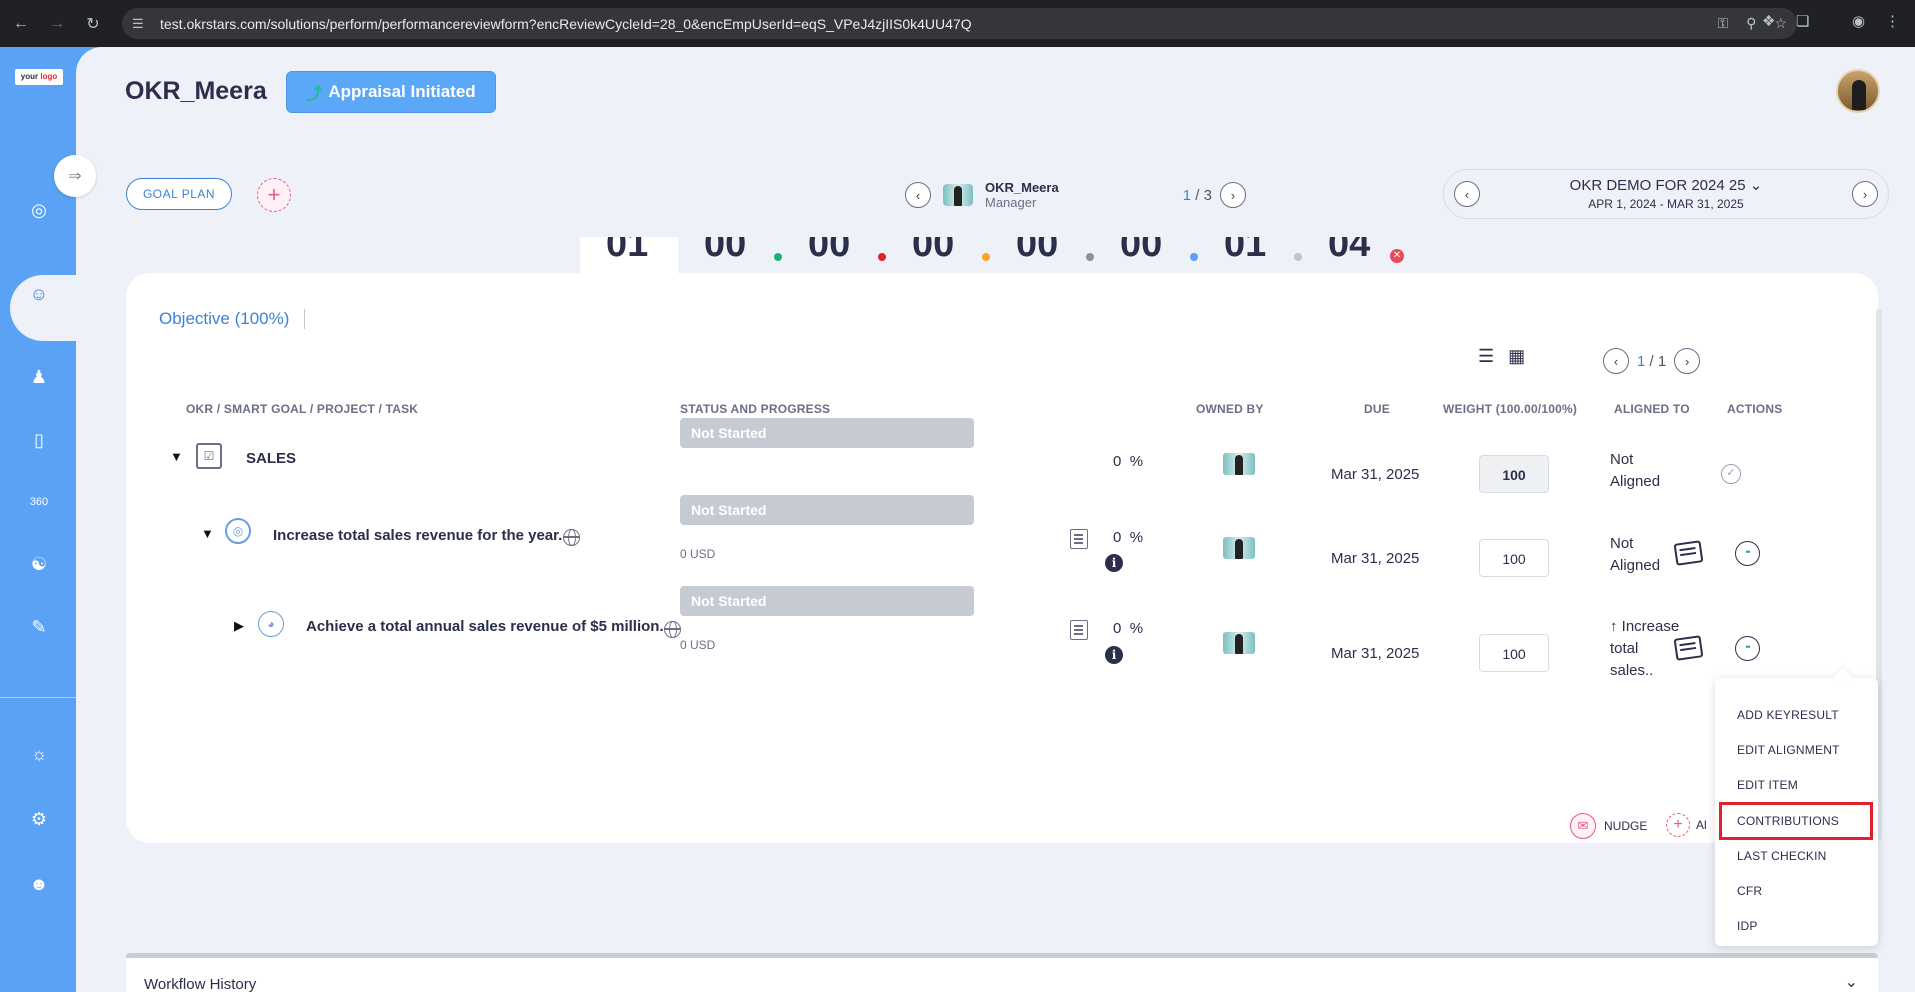 The image size is (1915, 992). Describe the element at coordinates (1250, 255) in the screenshot. I see `stat-cell: 01` at that location.